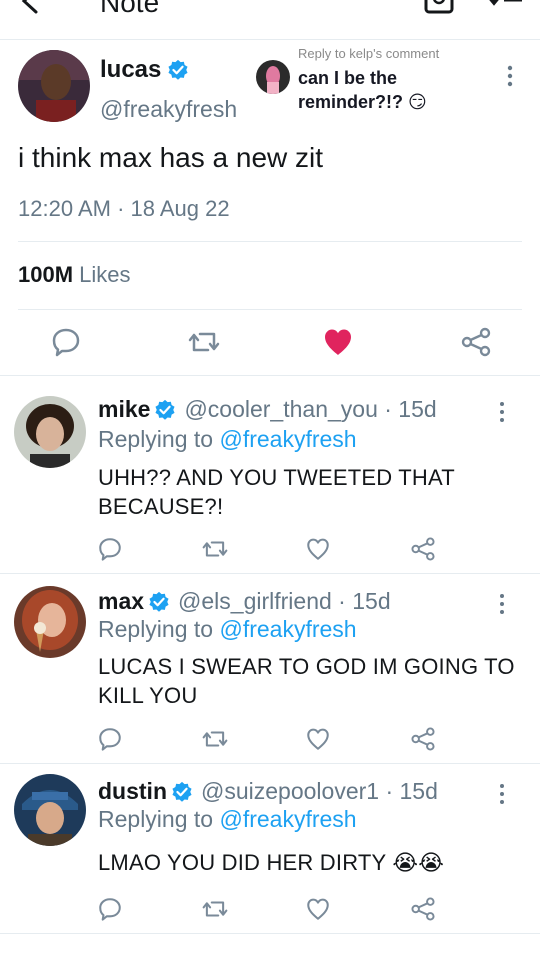  I want to click on reply-author-name: mike, so click(124, 409).